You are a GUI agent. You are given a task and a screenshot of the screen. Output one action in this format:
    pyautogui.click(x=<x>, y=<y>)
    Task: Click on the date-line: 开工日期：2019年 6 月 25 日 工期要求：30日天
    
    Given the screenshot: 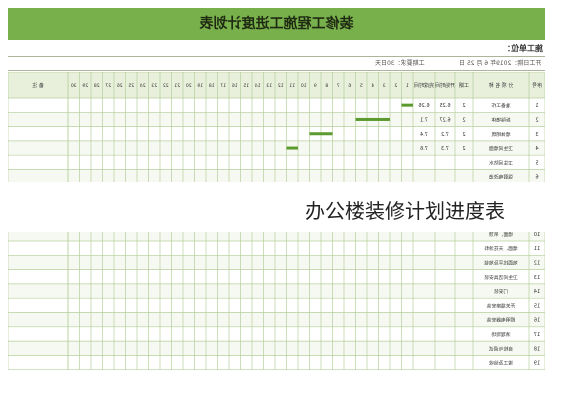 What is the action you would take?
    pyautogui.click(x=276, y=64)
    